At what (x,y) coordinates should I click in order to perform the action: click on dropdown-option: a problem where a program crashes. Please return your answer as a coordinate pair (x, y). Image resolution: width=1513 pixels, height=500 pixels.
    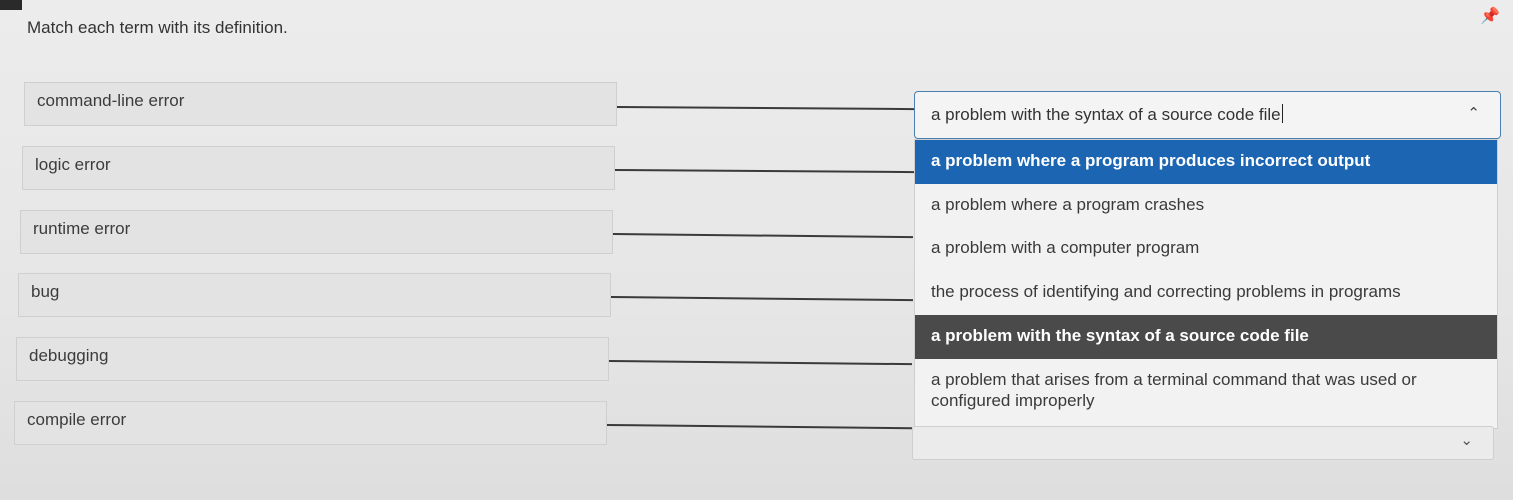
    Looking at the image, I should click on (1206, 205).